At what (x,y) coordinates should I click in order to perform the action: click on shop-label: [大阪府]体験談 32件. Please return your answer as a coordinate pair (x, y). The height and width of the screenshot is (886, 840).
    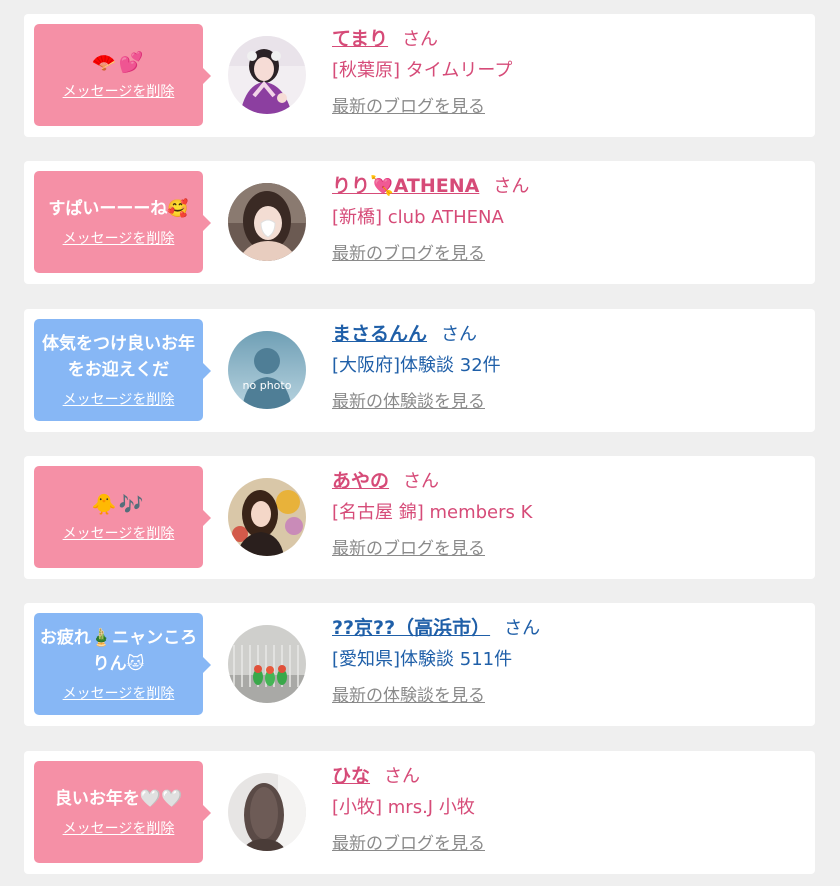
    Looking at the image, I should click on (416, 365).